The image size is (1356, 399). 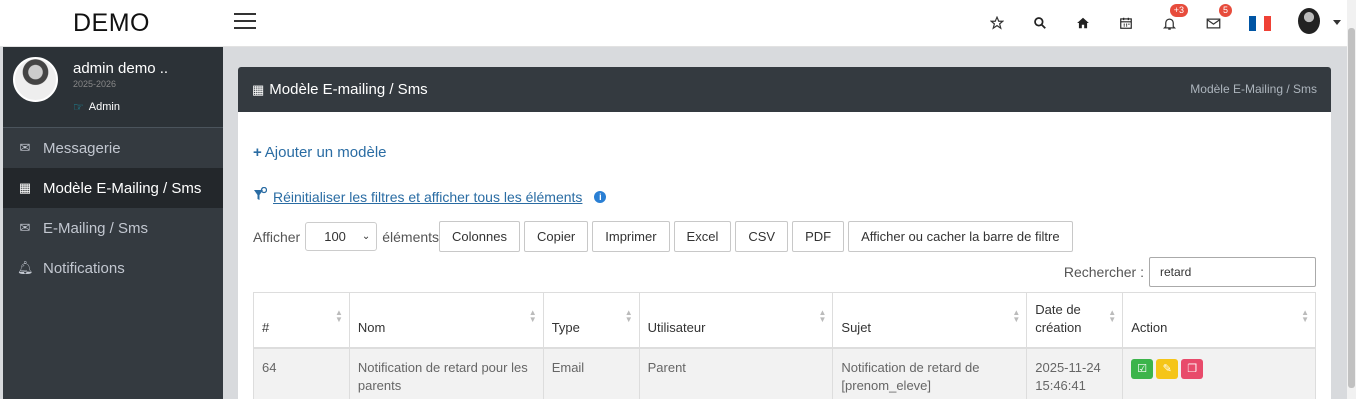 I want to click on sidebar-item-label: E-Mailing / Sms, so click(x=96, y=228).